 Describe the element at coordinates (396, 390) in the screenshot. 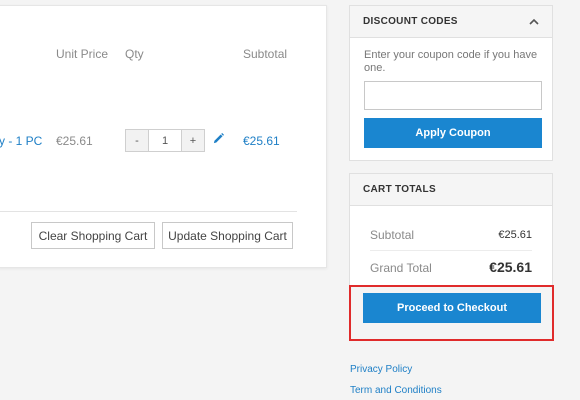

I see `terms-and-conditions-link: Term and Conditions` at that location.